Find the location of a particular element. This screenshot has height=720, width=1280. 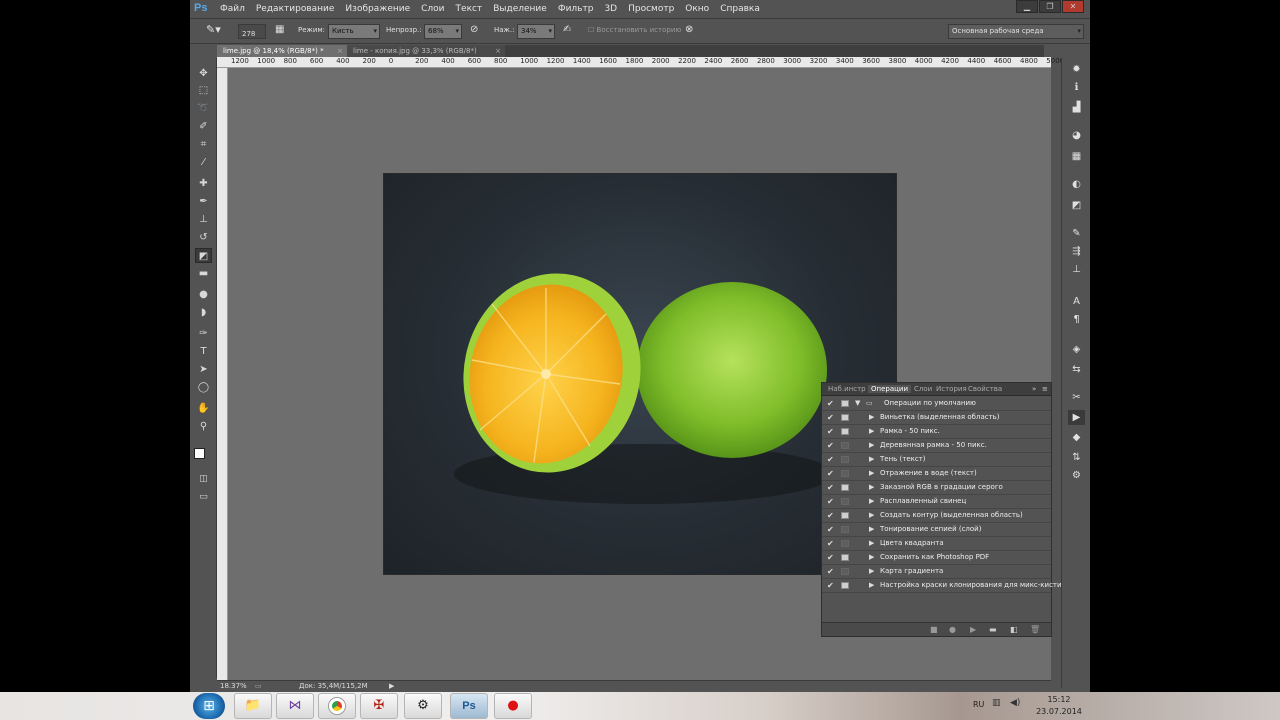

3d-icon: ◈ is located at coordinates (1076, 349).